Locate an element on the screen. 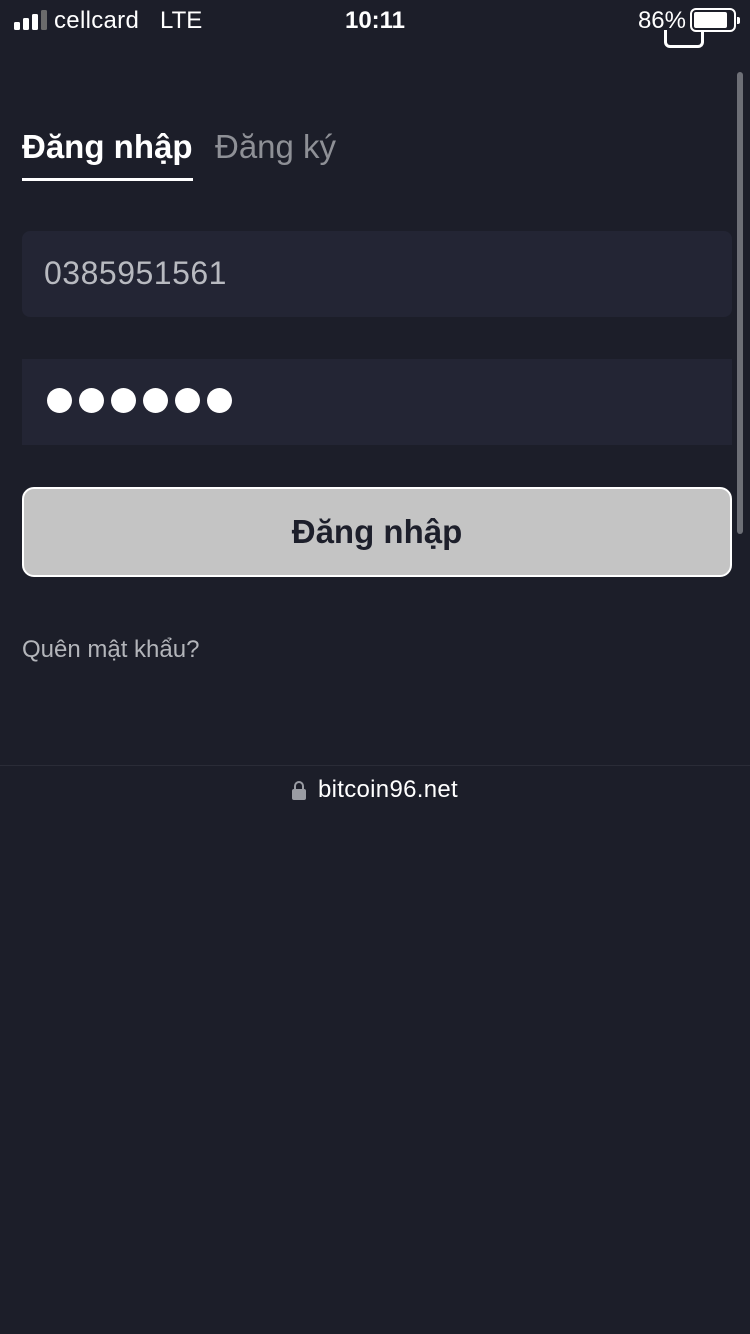 The width and height of the screenshot is (750, 1334). login-button: Đăng nhập is located at coordinates (377, 532).